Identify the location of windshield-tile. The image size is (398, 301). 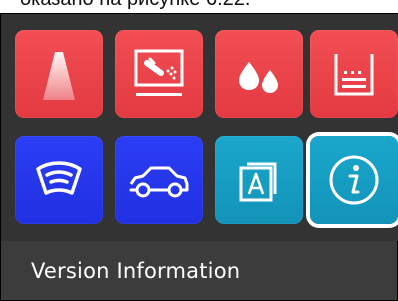
(59, 180).